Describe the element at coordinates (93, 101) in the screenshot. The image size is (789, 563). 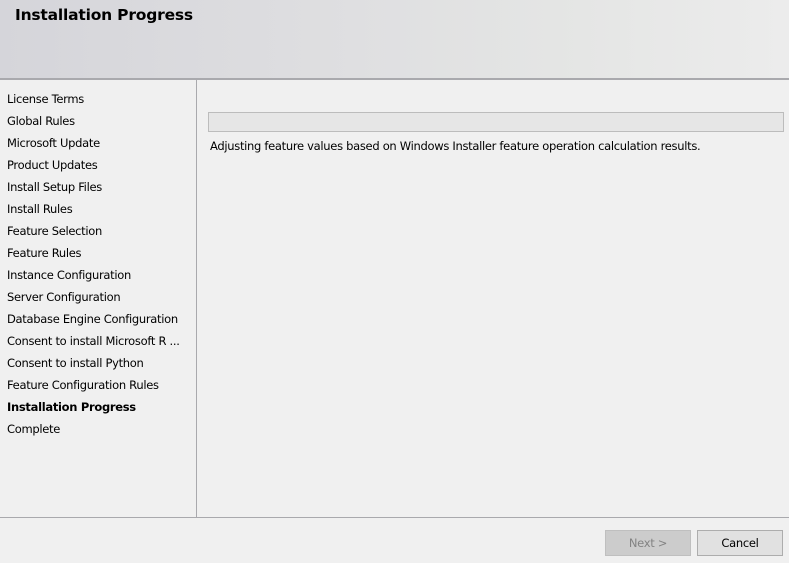
I see `sidebar-item-license-terms: License Terms` at that location.